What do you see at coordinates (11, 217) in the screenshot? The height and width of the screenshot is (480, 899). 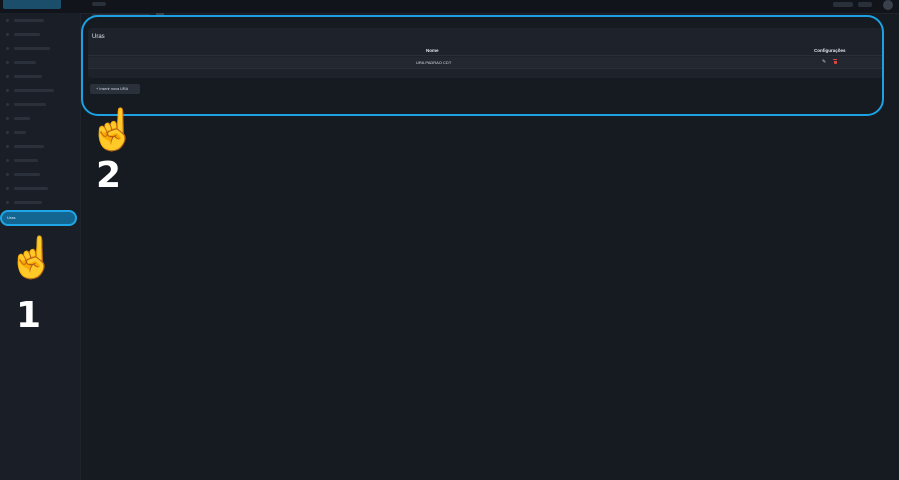 I see `sidebar-item-label: Uras` at bounding box center [11, 217].